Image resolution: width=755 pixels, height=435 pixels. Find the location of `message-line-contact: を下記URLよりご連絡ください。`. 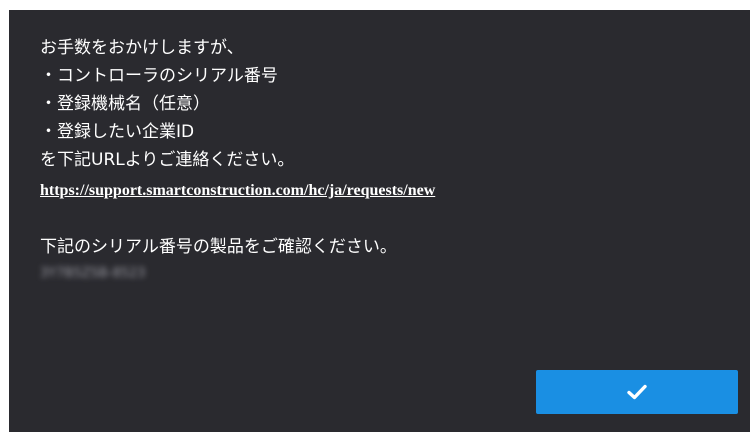

message-line-contact: を下記URLよりご連絡ください。 is located at coordinates (167, 160).